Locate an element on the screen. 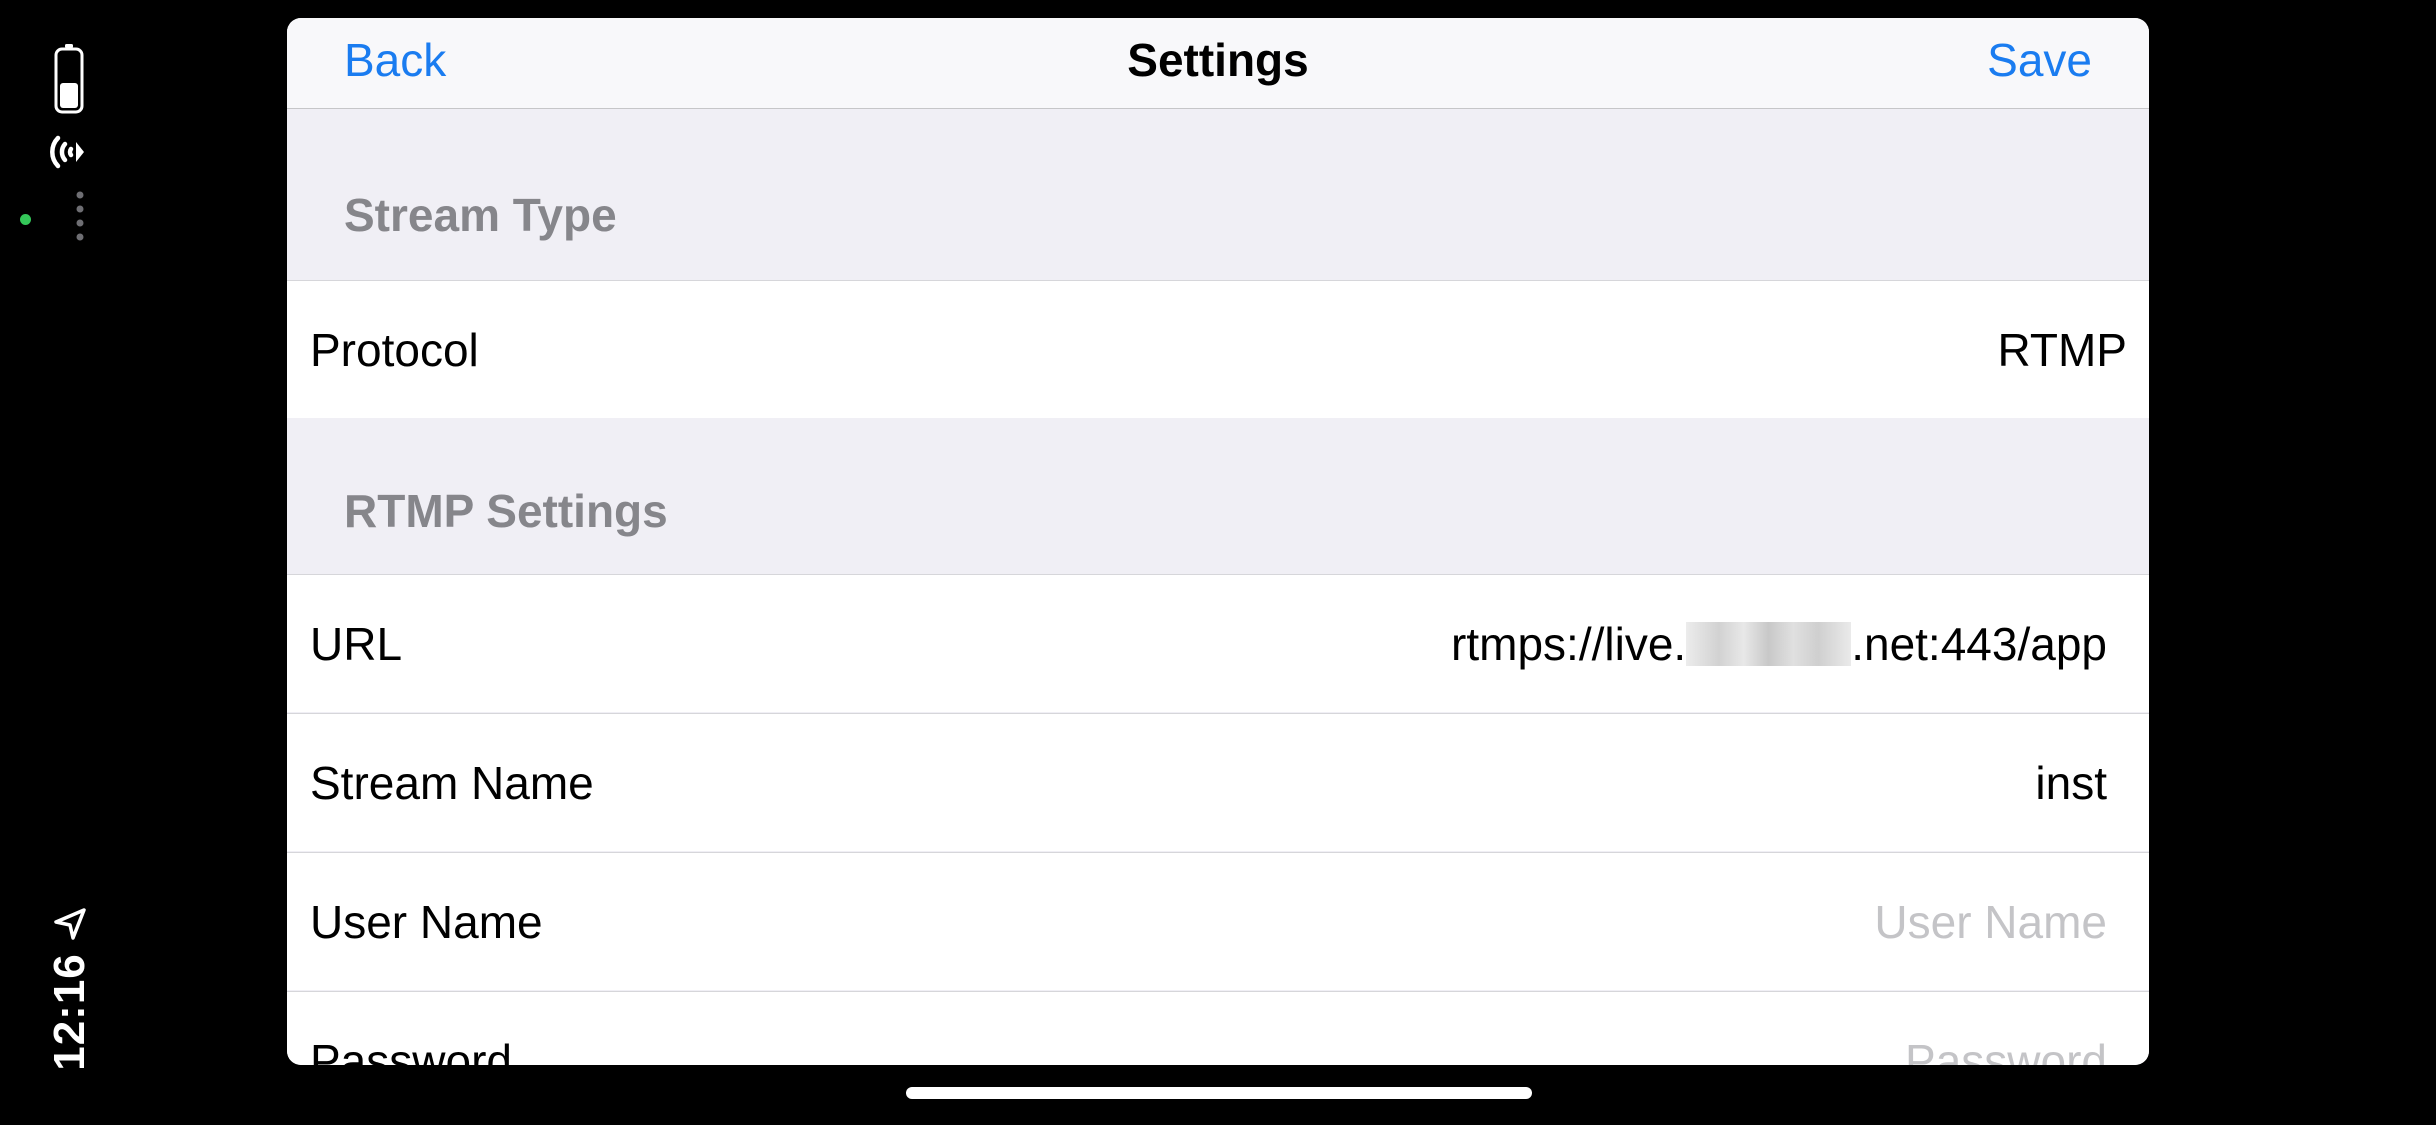  stream-name-row: Stream Name inst is located at coordinates (1218, 782).